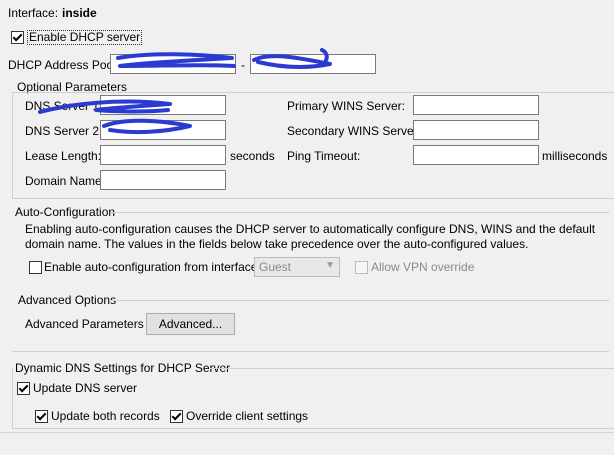 This screenshot has height=455, width=614. I want to click on advanced-options-title: Advanced Options, so click(67, 300).